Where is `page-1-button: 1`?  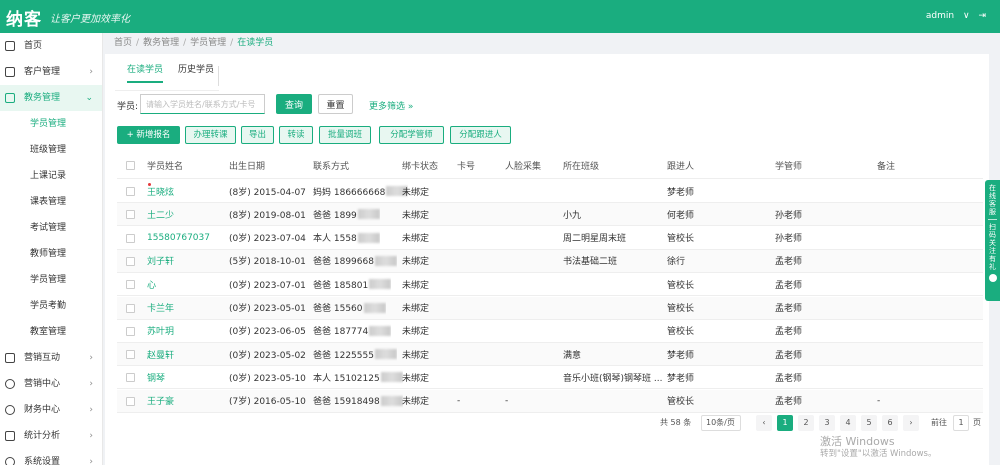 page-1-button: 1 is located at coordinates (785, 423).